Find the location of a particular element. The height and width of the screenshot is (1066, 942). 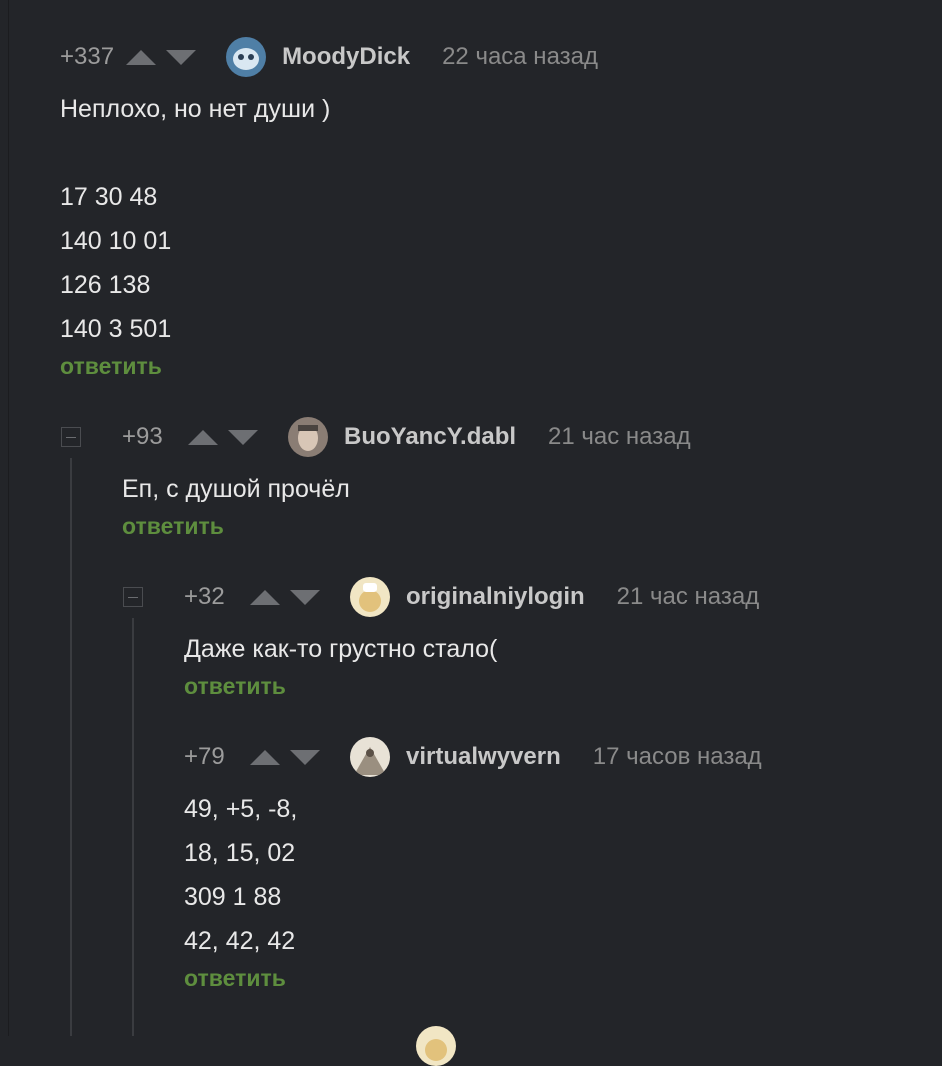

comment-header: +79 virtualwyvern 17 часов назад is located at coordinates (473, 757).